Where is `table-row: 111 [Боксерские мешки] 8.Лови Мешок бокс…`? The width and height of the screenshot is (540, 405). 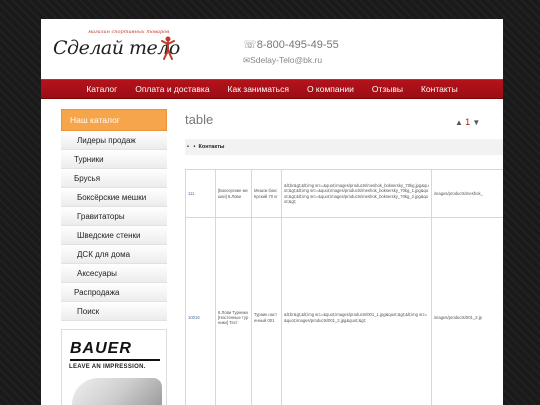
table-row: 111 [Боксерские мешки] 8.Лови Мешок бокс… is located at coordinates (344, 193).